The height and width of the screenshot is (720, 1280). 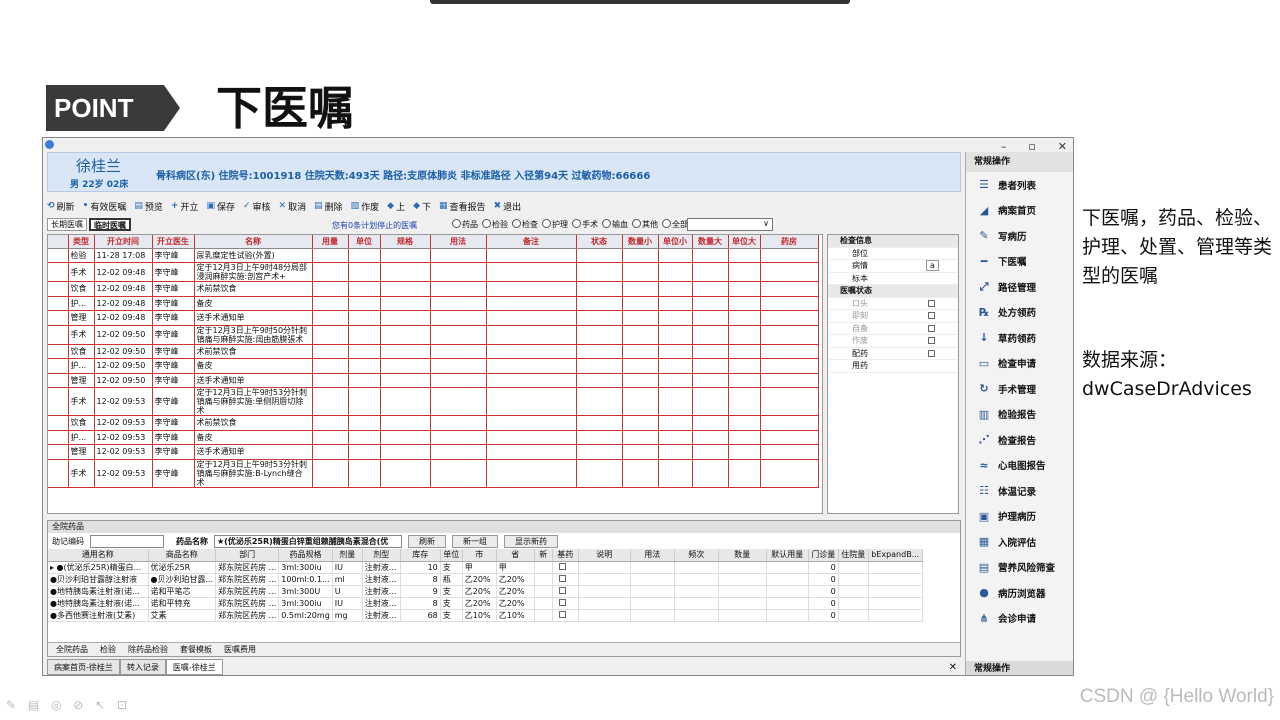 What do you see at coordinates (1019, 568) in the screenshot?
I see `operation-item-15: ▤ 营养风险筛查` at bounding box center [1019, 568].